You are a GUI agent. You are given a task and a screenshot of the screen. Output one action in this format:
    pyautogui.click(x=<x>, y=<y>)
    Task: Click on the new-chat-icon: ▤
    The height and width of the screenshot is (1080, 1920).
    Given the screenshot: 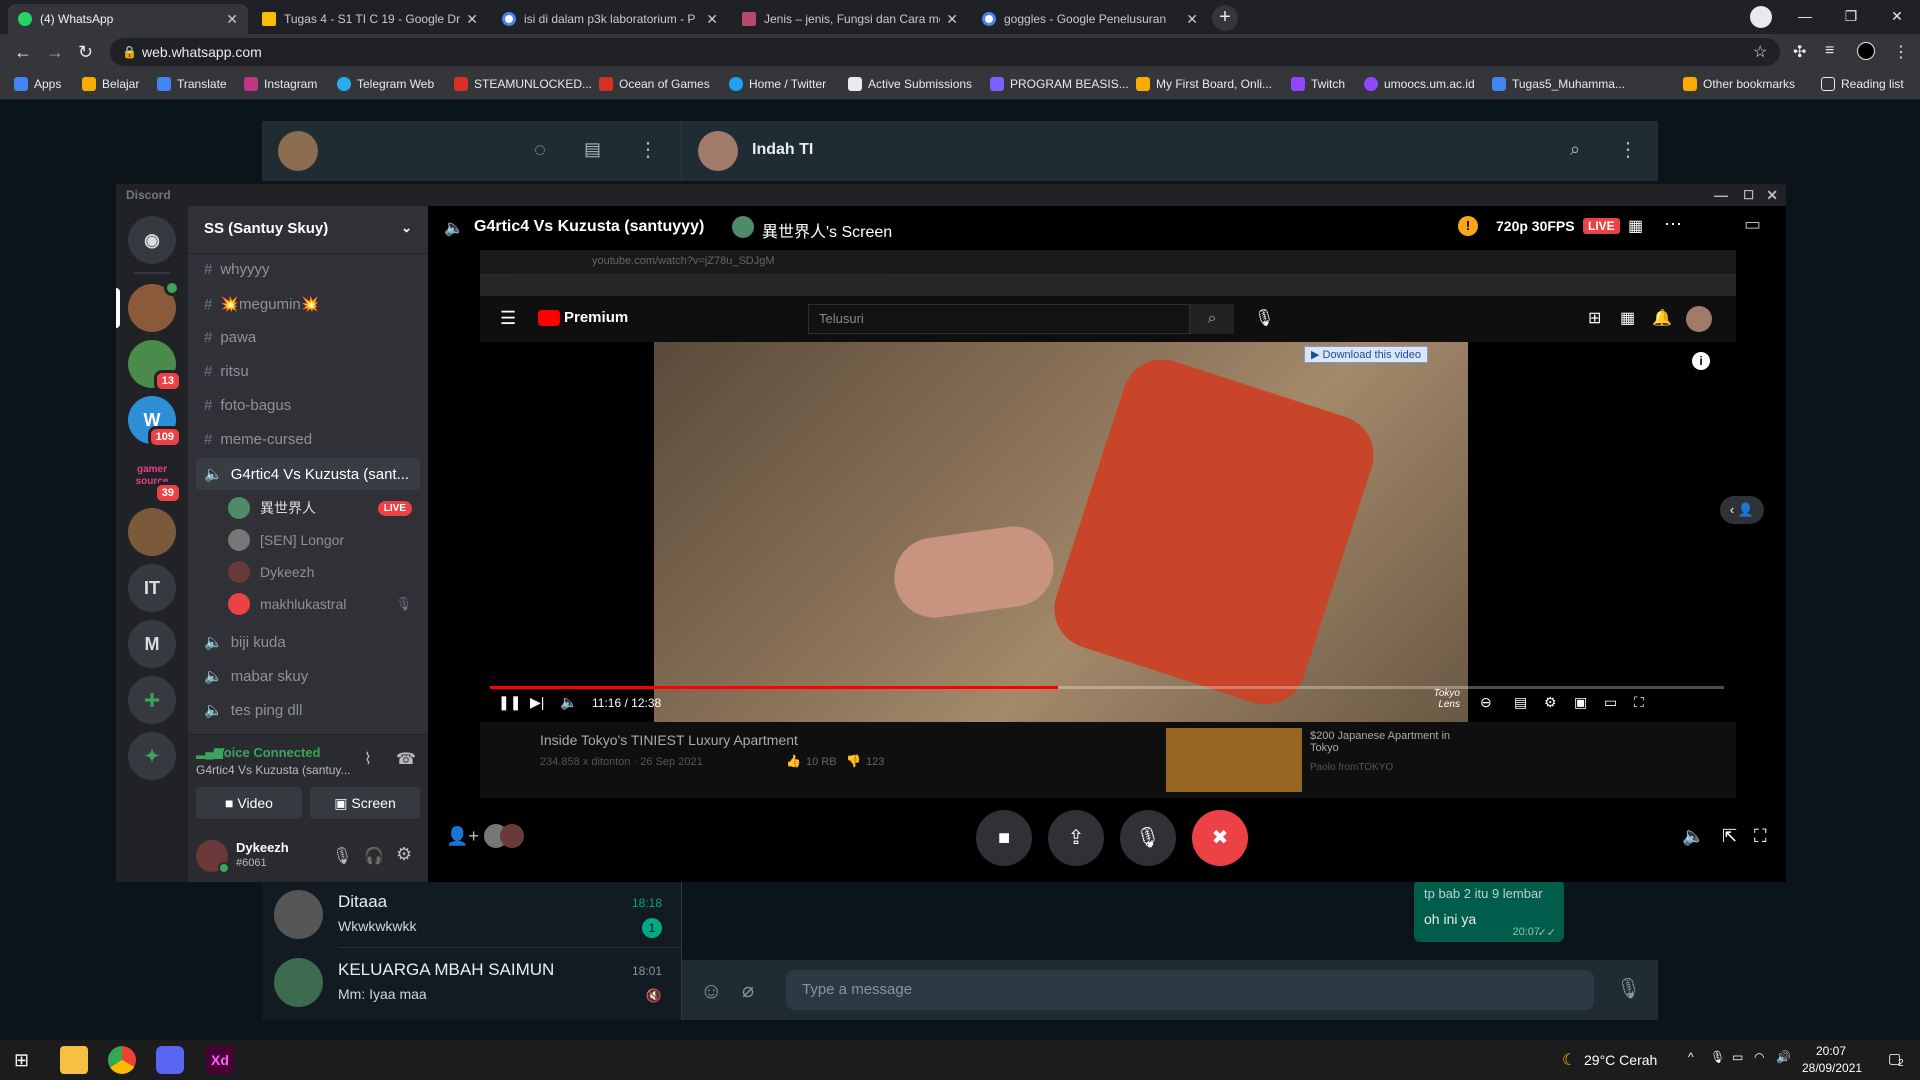 What is the action you would take?
    pyautogui.click(x=592, y=149)
    